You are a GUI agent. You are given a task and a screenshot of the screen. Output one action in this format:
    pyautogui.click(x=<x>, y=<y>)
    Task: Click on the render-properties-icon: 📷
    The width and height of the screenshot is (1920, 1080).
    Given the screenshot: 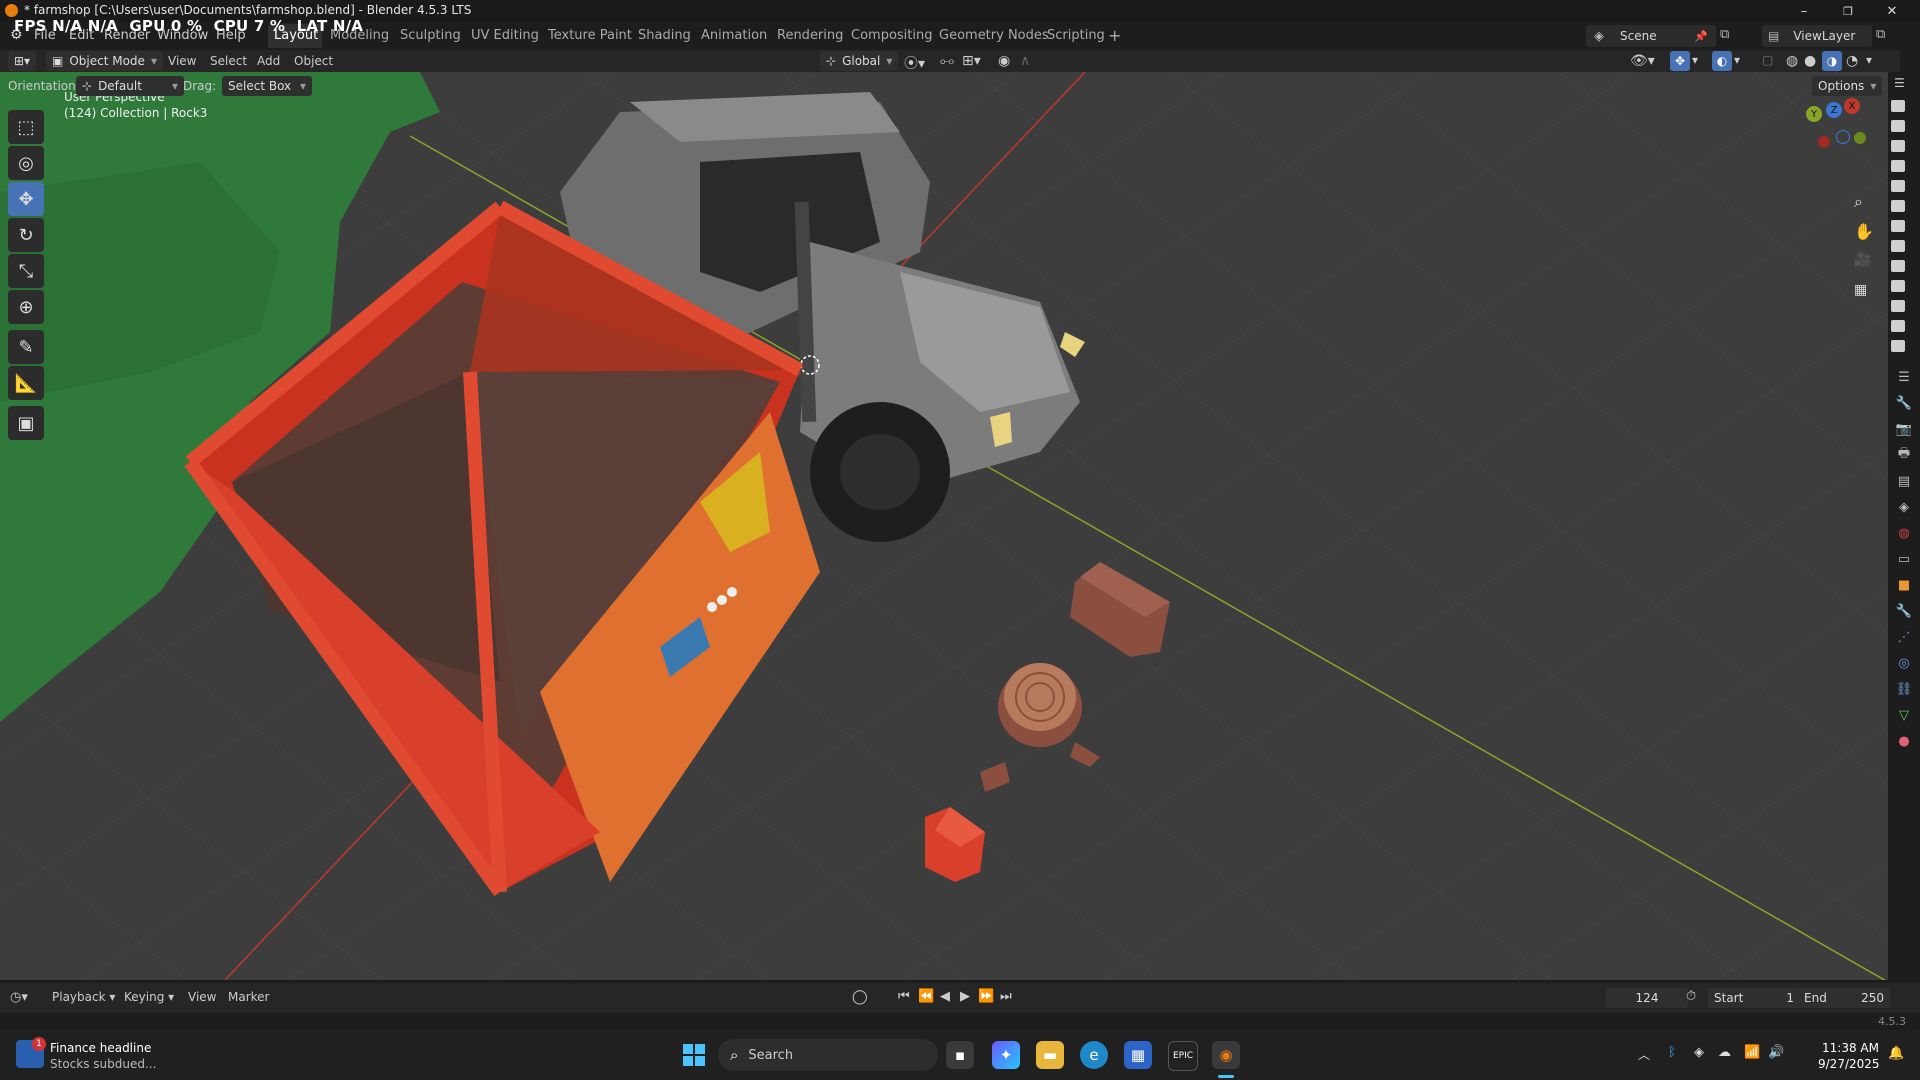 What is the action you would take?
    pyautogui.click(x=1904, y=429)
    